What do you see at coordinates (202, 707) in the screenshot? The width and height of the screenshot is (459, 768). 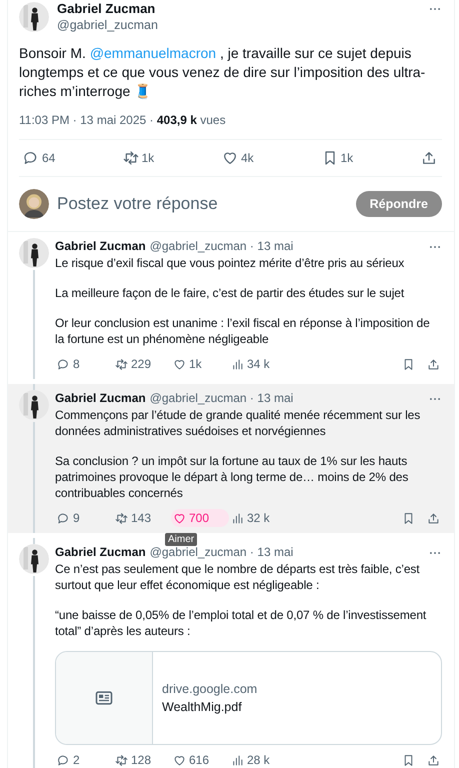 I see `link-title: WealthMig.pdf` at bounding box center [202, 707].